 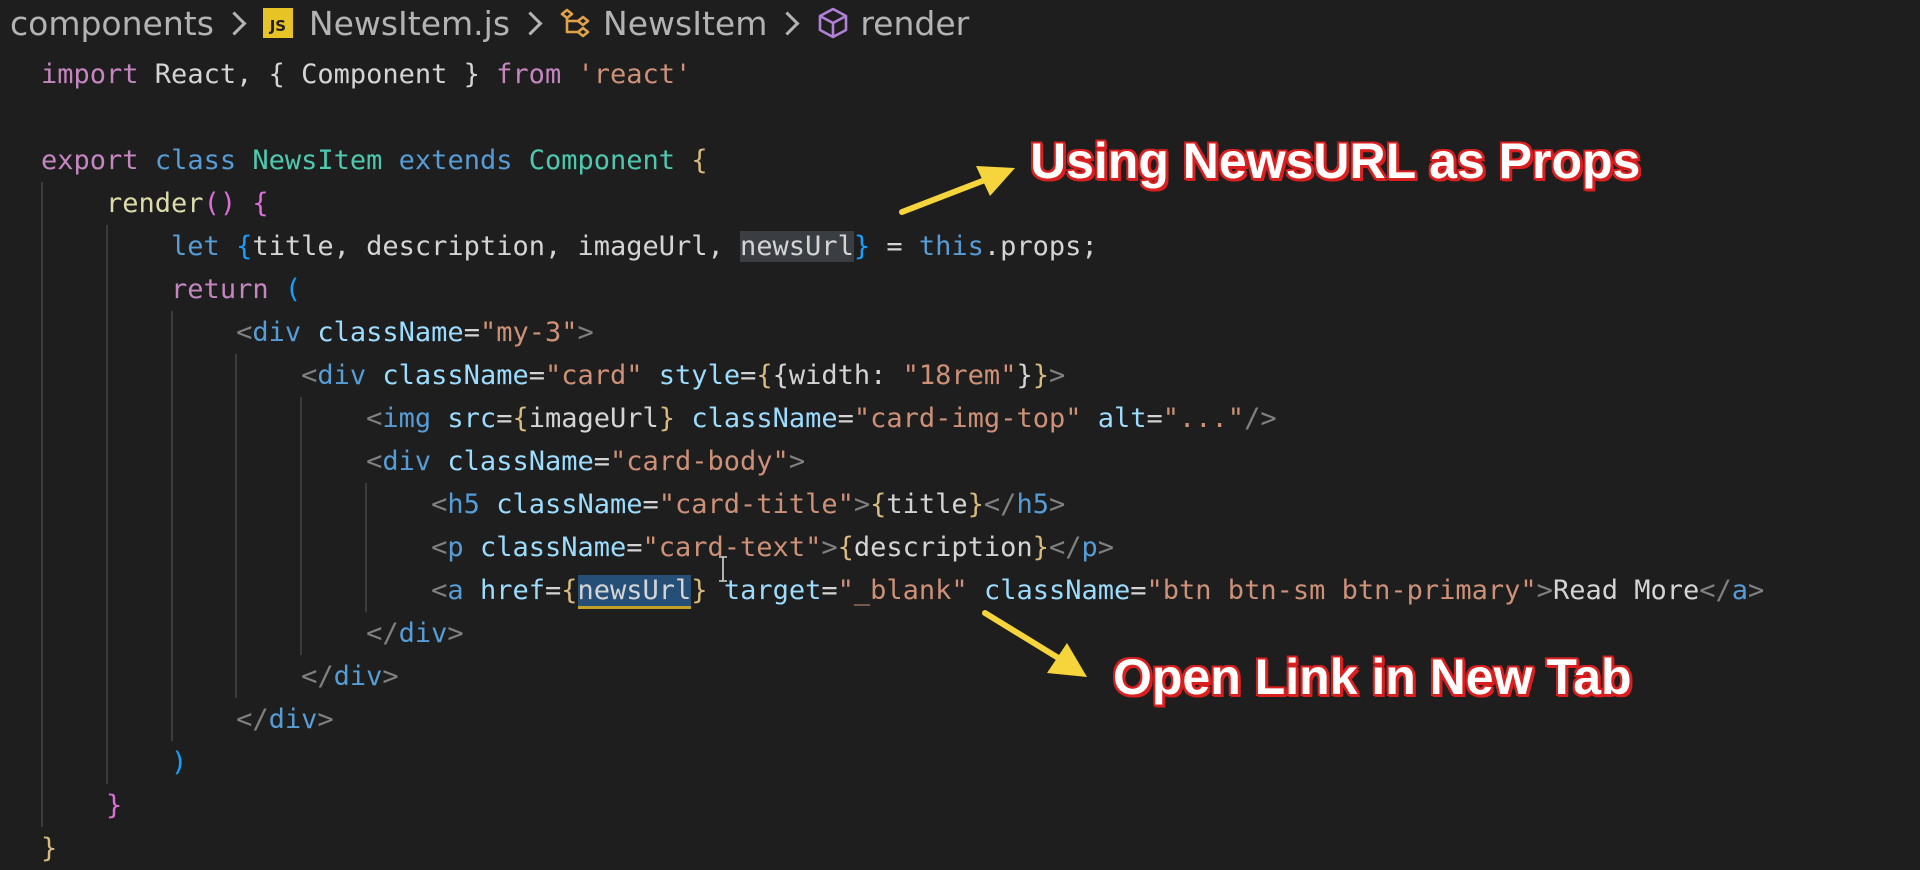 What do you see at coordinates (960, 289) in the screenshot?
I see `code-line: return (` at bounding box center [960, 289].